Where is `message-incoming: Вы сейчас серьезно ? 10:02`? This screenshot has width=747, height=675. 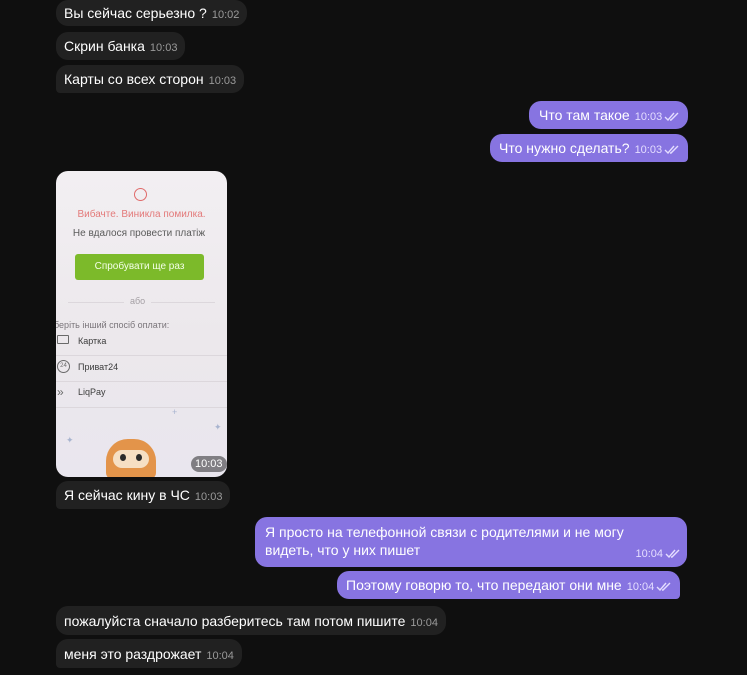 message-incoming: Вы сейчас серьезно ? 10:02 is located at coordinates (152, 13).